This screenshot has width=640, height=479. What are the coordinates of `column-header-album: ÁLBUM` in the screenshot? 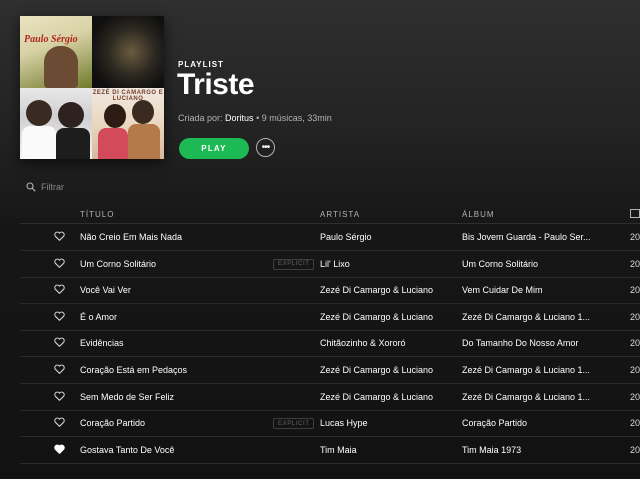 It's located at (478, 214).